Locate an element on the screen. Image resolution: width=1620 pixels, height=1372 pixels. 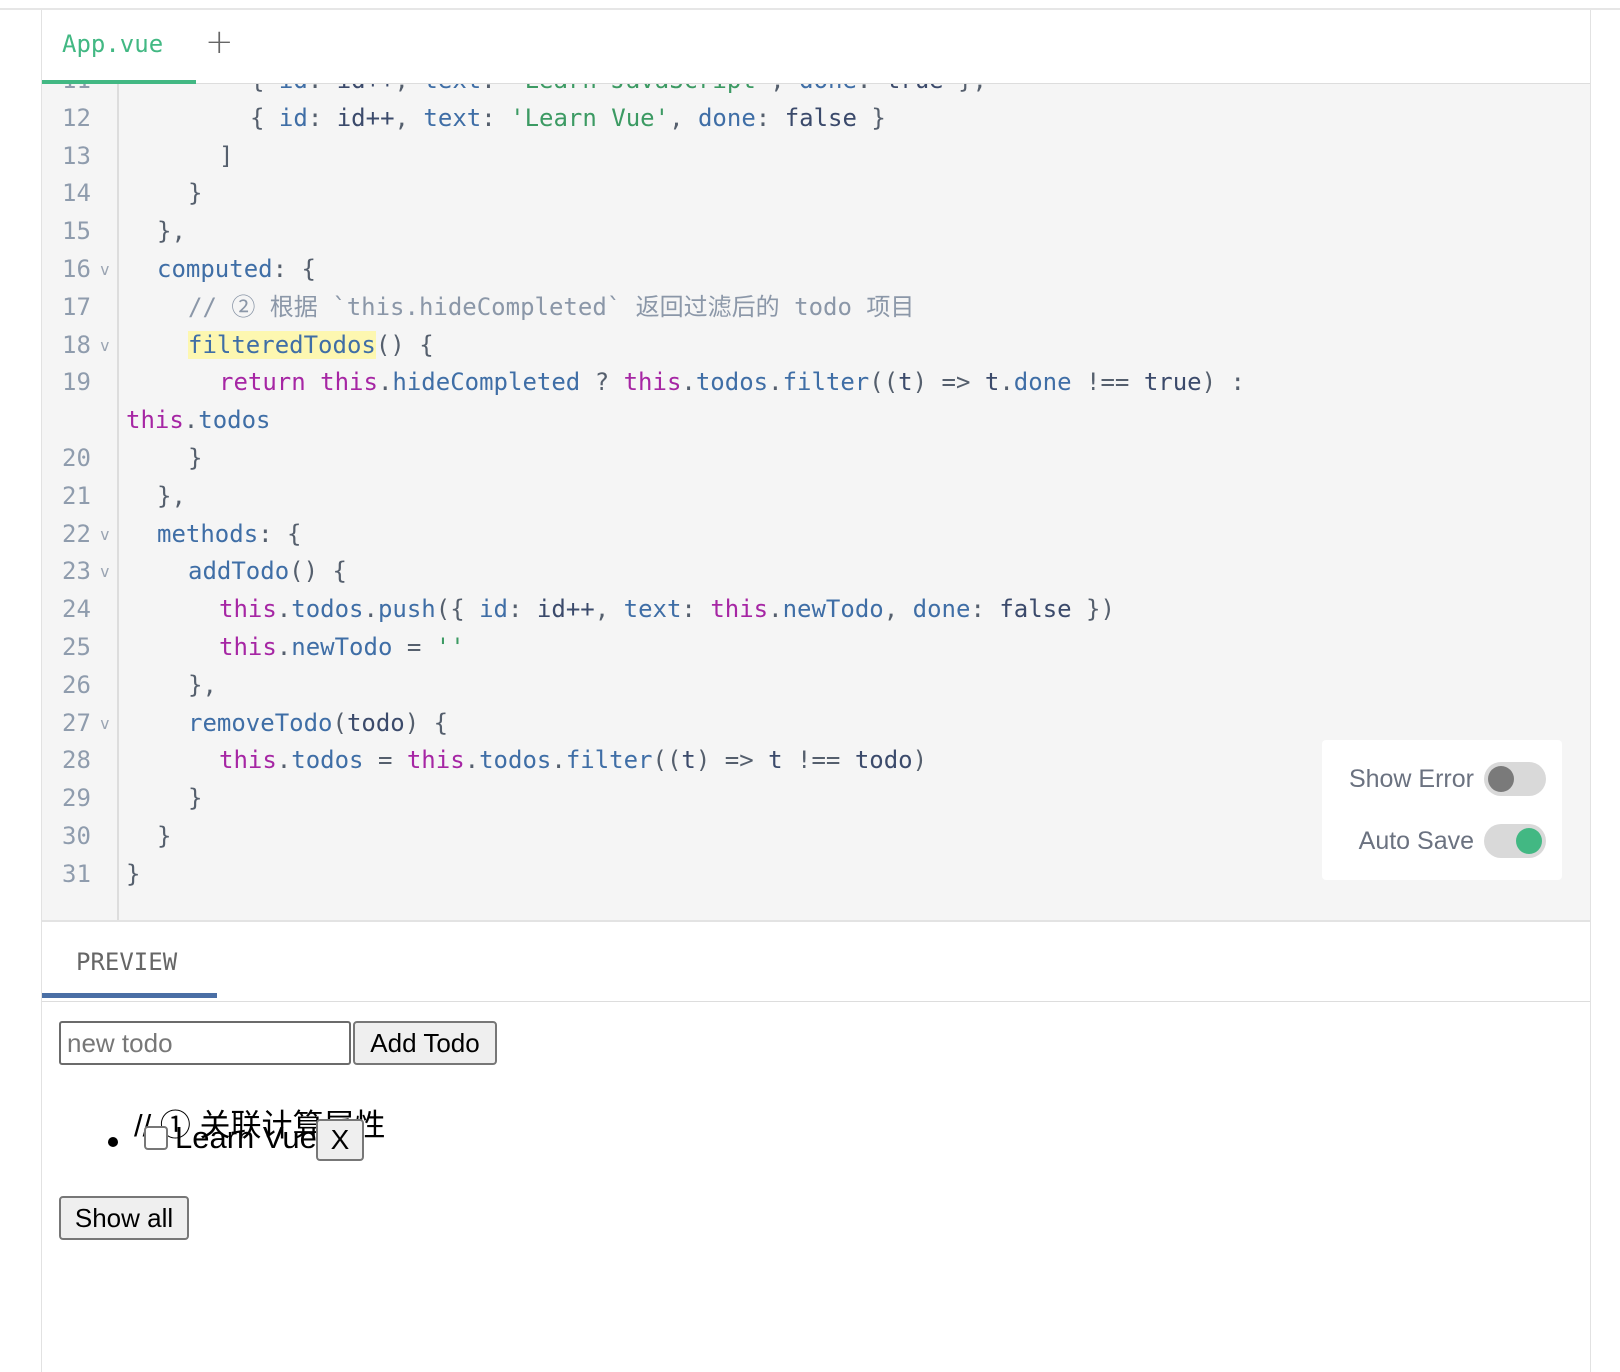
code-token: done is located at coordinates (828, 89).